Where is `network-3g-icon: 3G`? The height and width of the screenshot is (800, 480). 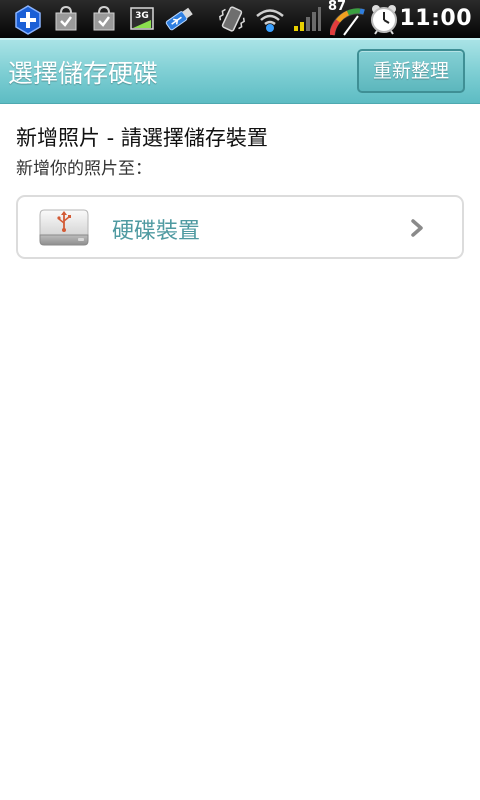
network-3g-icon: 3G is located at coordinates (142, 19).